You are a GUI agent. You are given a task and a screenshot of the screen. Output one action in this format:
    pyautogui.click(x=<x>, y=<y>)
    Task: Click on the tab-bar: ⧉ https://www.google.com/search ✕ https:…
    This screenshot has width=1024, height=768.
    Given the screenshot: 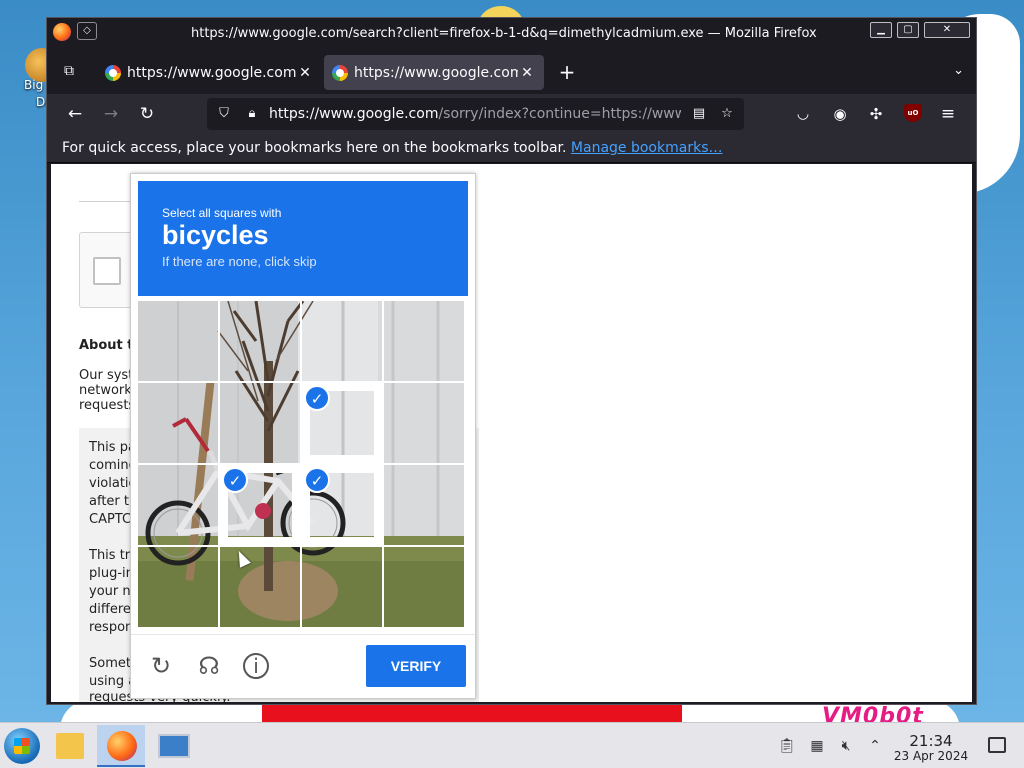 What is the action you would take?
    pyautogui.click(x=511, y=71)
    